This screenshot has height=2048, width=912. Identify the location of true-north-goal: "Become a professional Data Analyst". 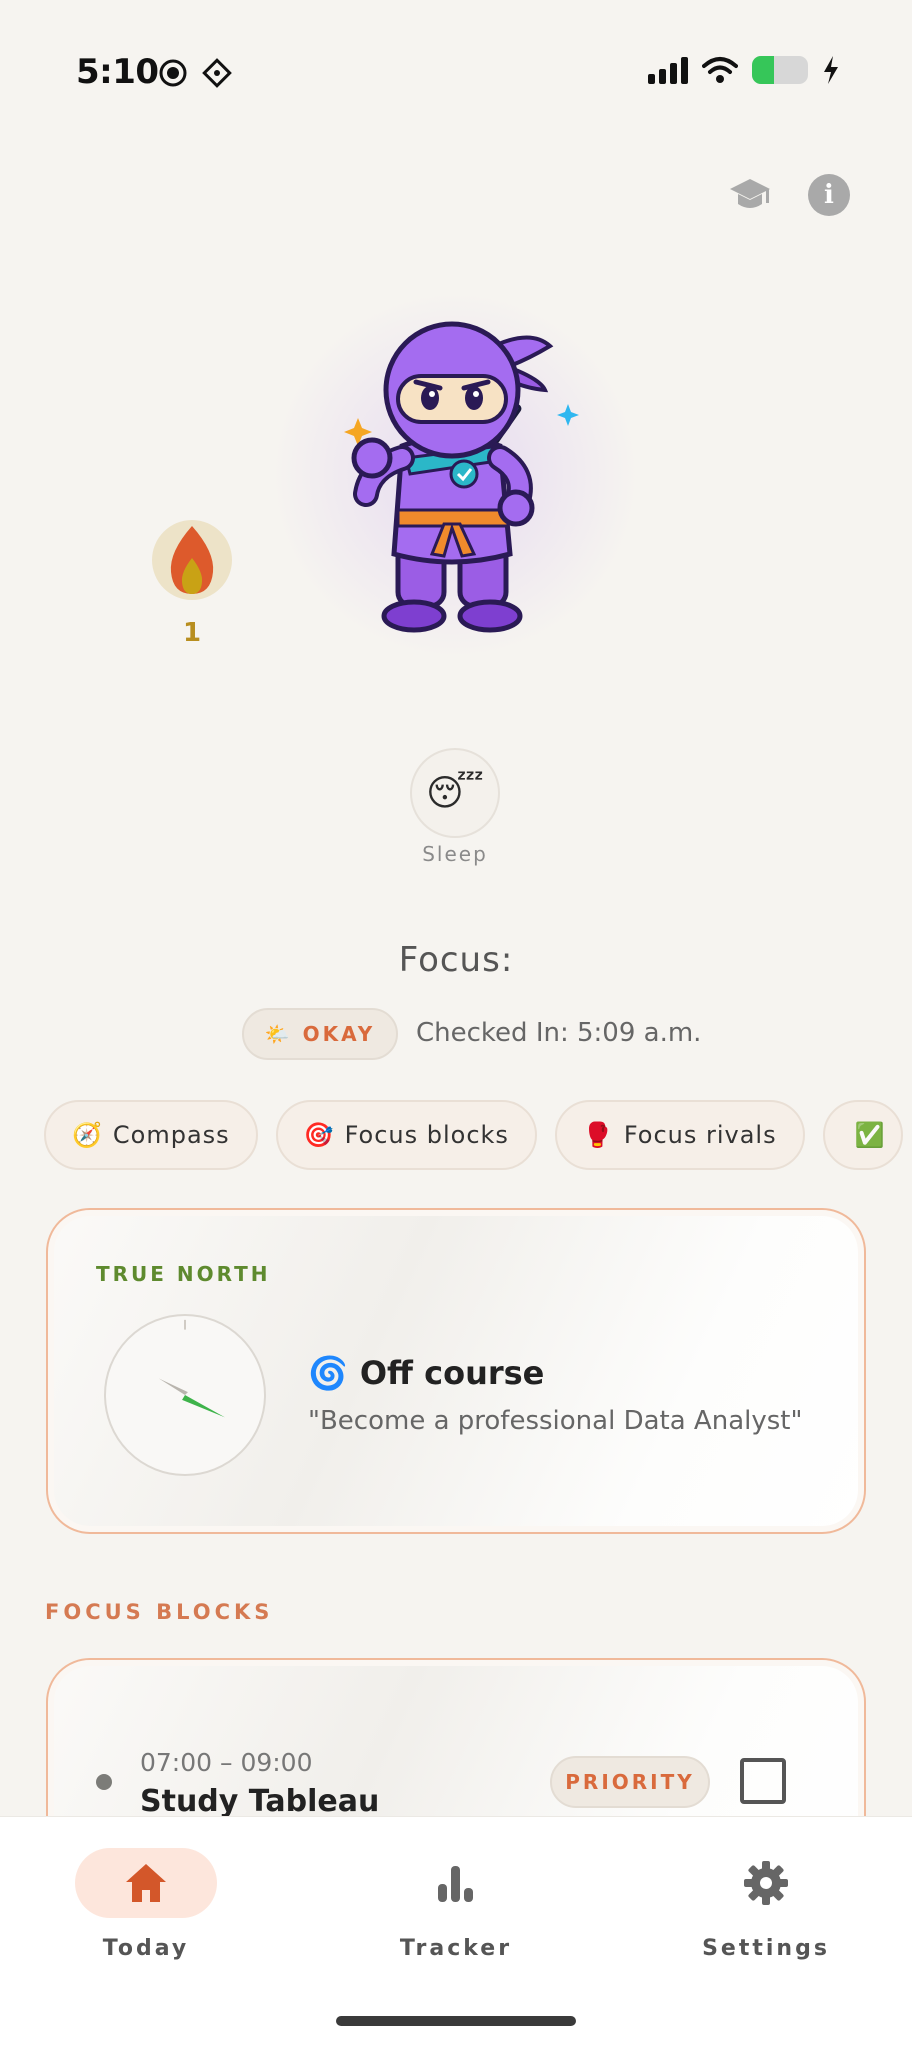
(555, 1421).